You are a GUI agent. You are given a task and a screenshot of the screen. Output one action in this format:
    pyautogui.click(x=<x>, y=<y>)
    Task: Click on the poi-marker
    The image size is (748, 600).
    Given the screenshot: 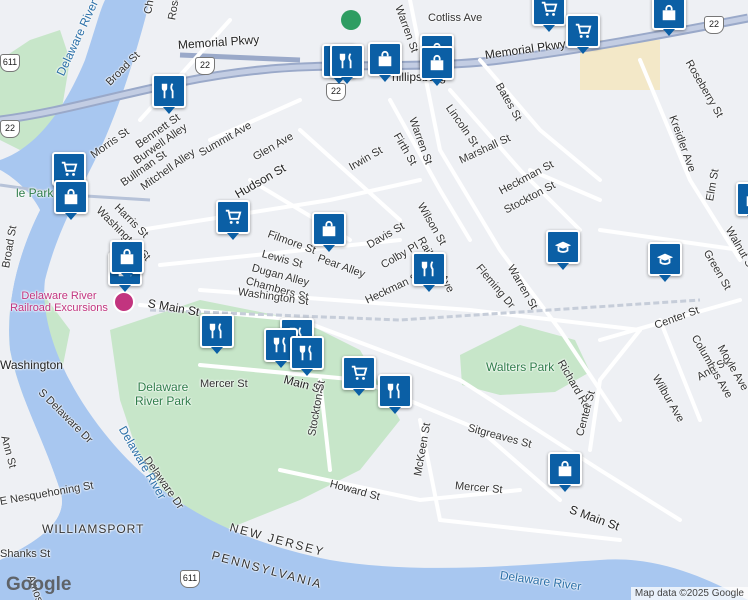 What is the action you would take?
    pyautogui.click(x=124, y=302)
    